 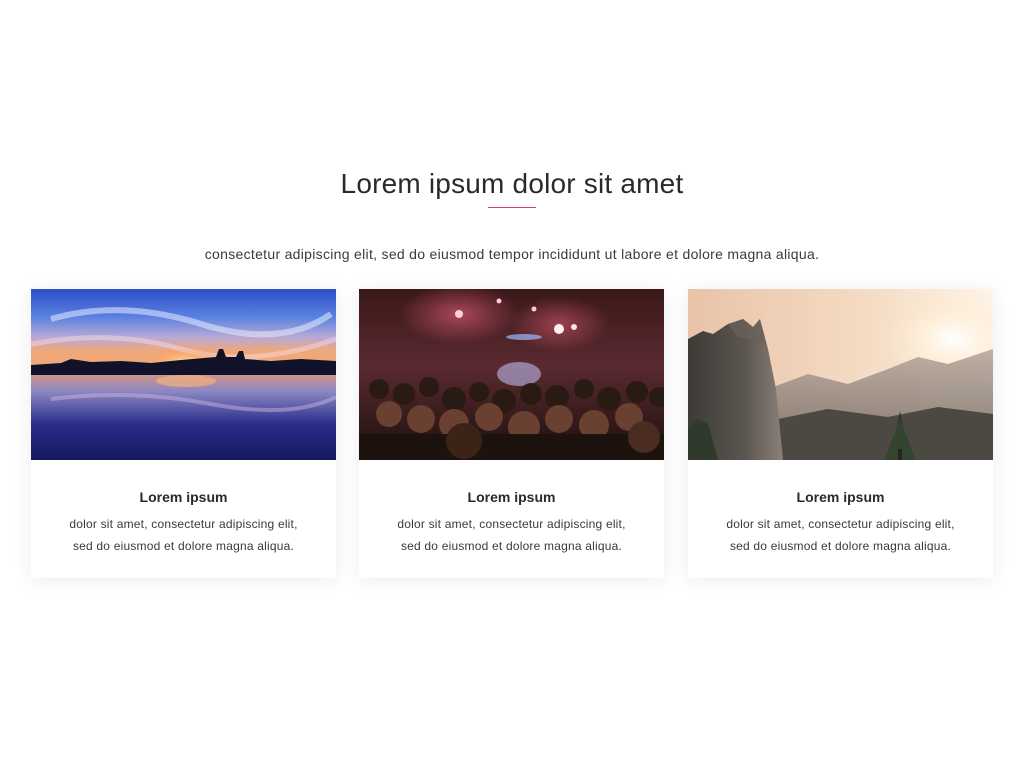 What do you see at coordinates (512, 207) in the screenshot?
I see `title-underline-divider` at bounding box center [512, 207].